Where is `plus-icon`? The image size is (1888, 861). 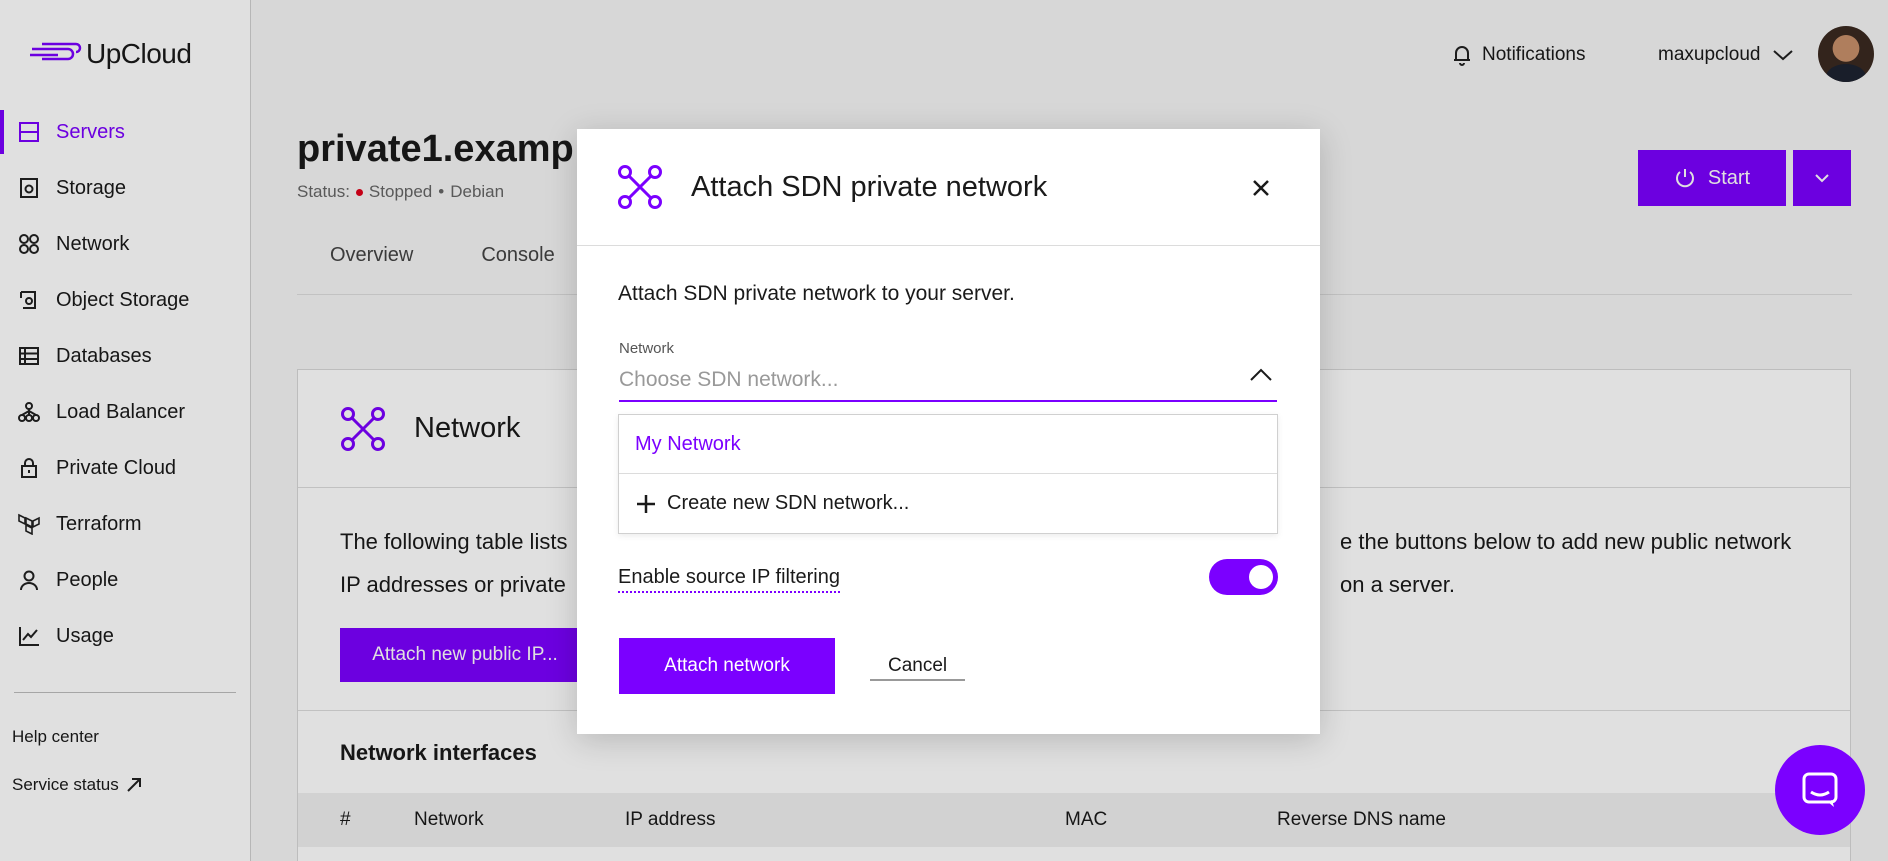
plus-icon is located at coordinates (646, 503).